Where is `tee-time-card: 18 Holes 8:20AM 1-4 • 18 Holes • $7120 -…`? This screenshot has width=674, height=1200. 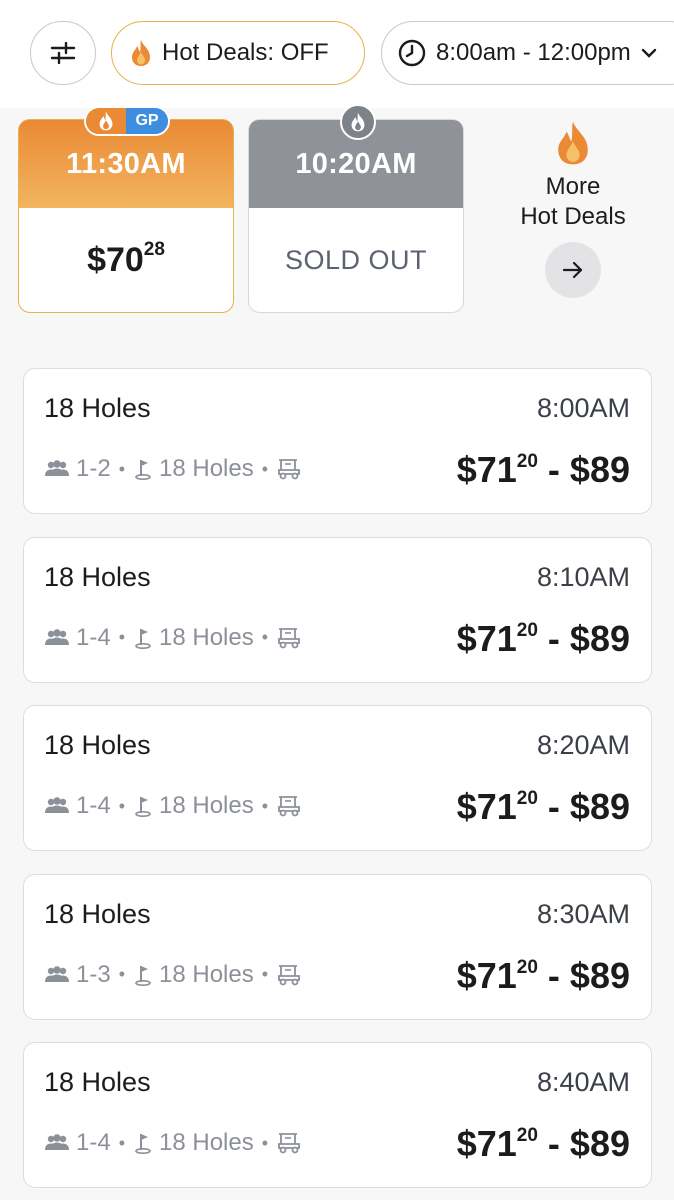
tee-time-card: 18 Holes 8:20AM 1-4 • 18 Holes • $7120 -… is located at coordinates (337, 778).